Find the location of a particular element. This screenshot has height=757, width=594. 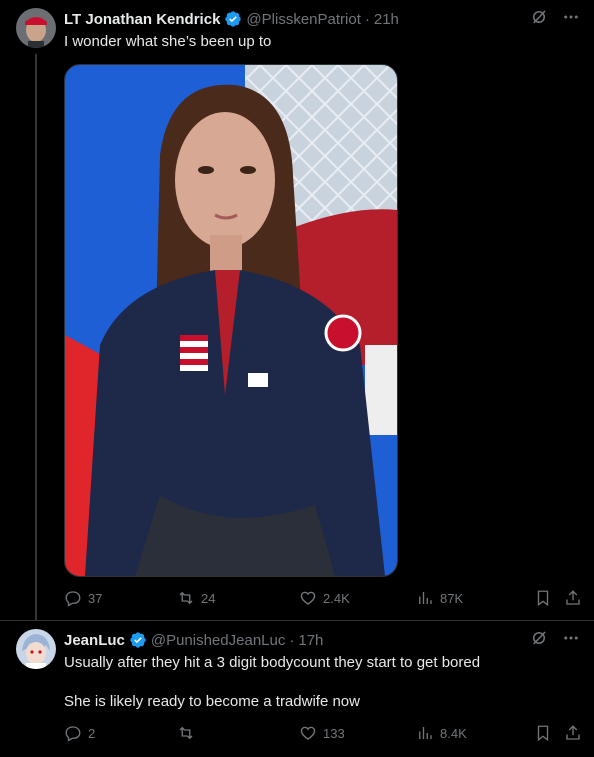

action-bar: 37 24 2.4K 87K is located at coordinates (323, 600).